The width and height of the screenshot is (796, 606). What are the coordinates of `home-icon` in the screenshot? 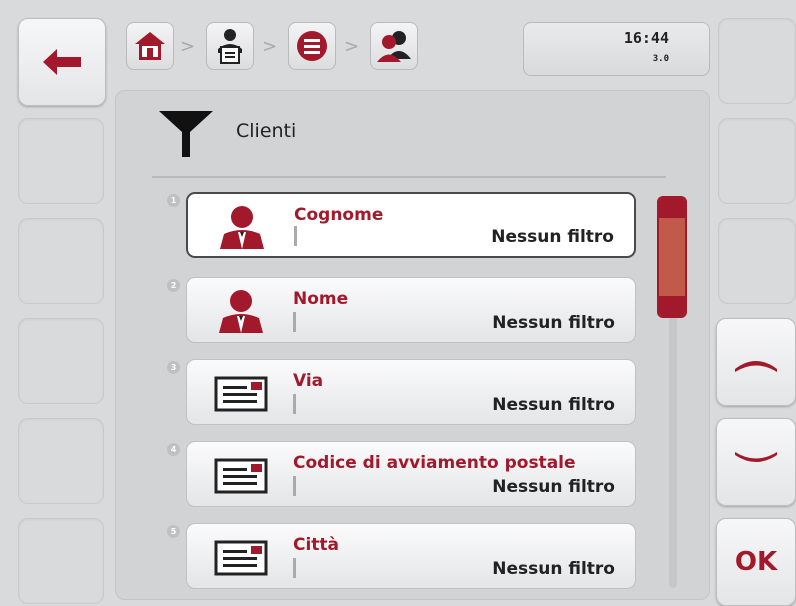 It's located at (150, 46).